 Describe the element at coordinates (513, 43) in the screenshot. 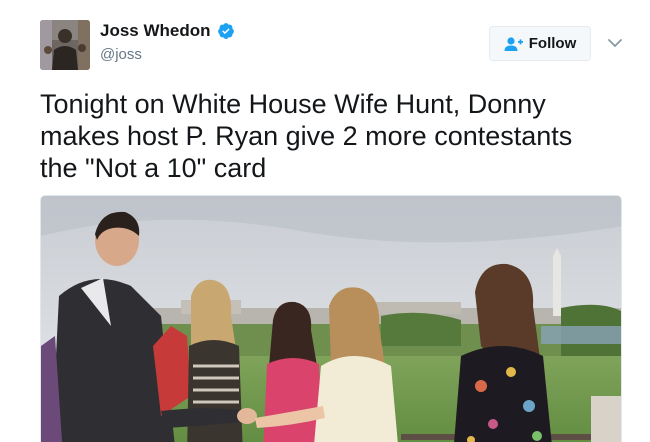

I see `add-user-icon` at that location.